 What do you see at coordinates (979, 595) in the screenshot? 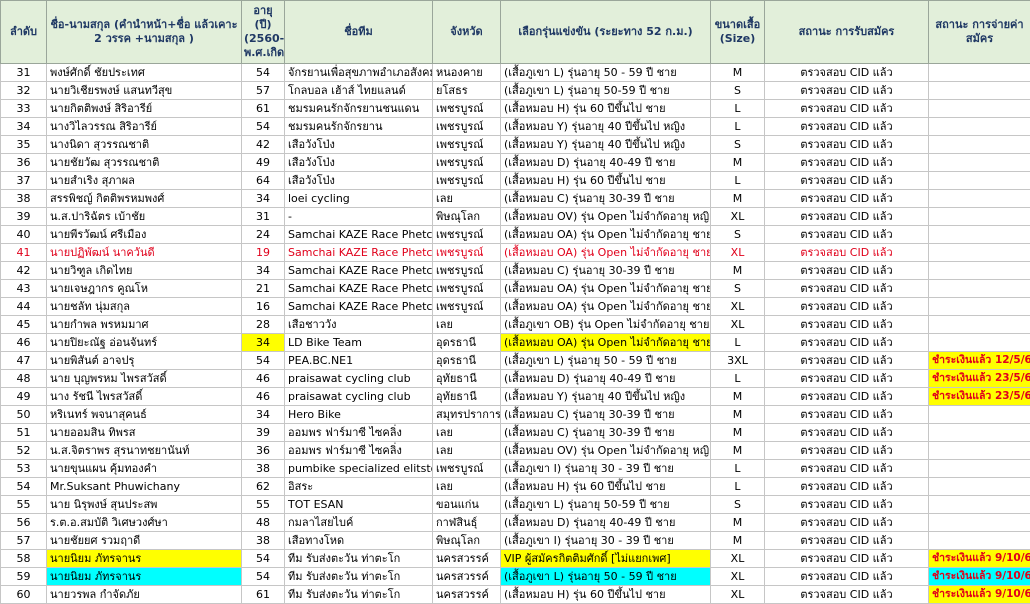
I see `cell-payment: ชำระเงินแล้ว 9/10/60` at bounding box center [979, 595].